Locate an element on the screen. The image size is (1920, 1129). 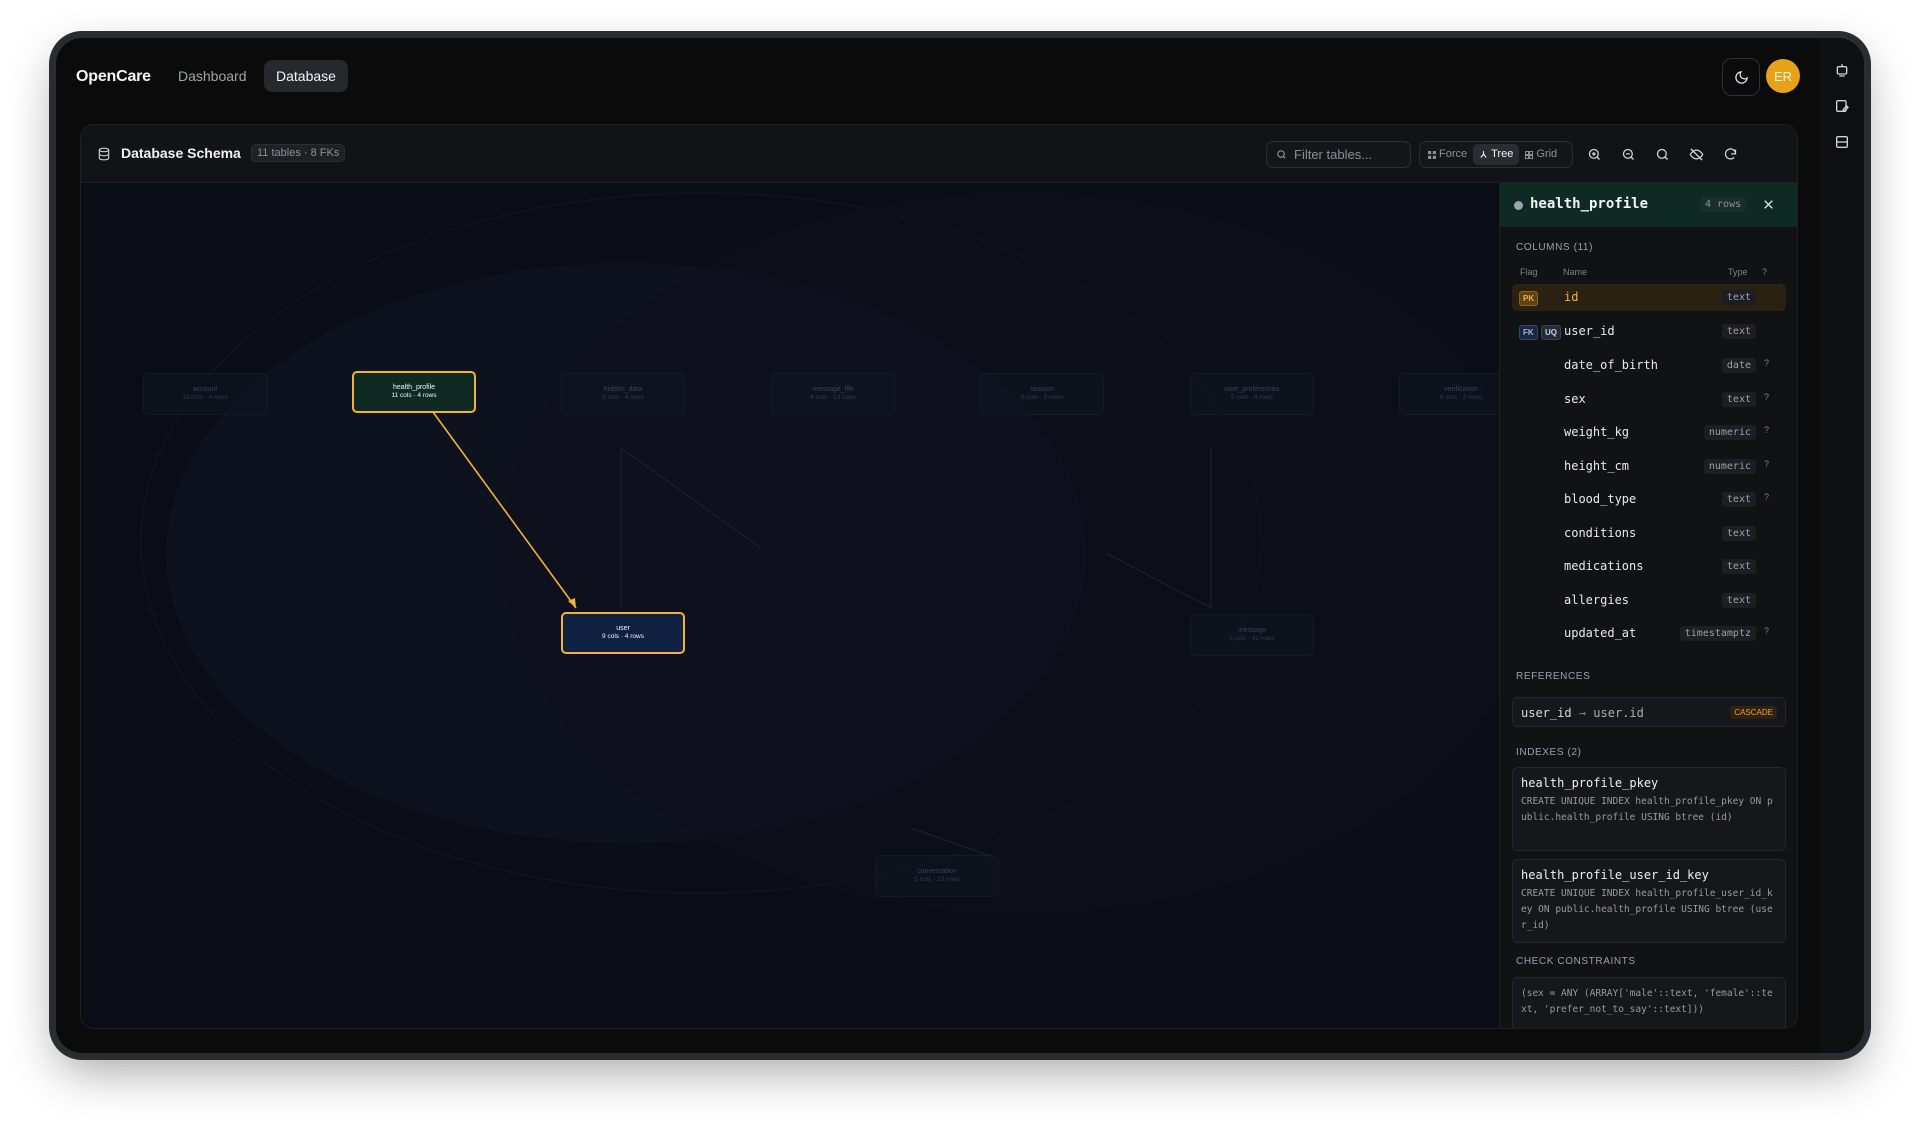
table-node: hidden_data 3 cols · 4 rows is located at coordinates (623, 394).